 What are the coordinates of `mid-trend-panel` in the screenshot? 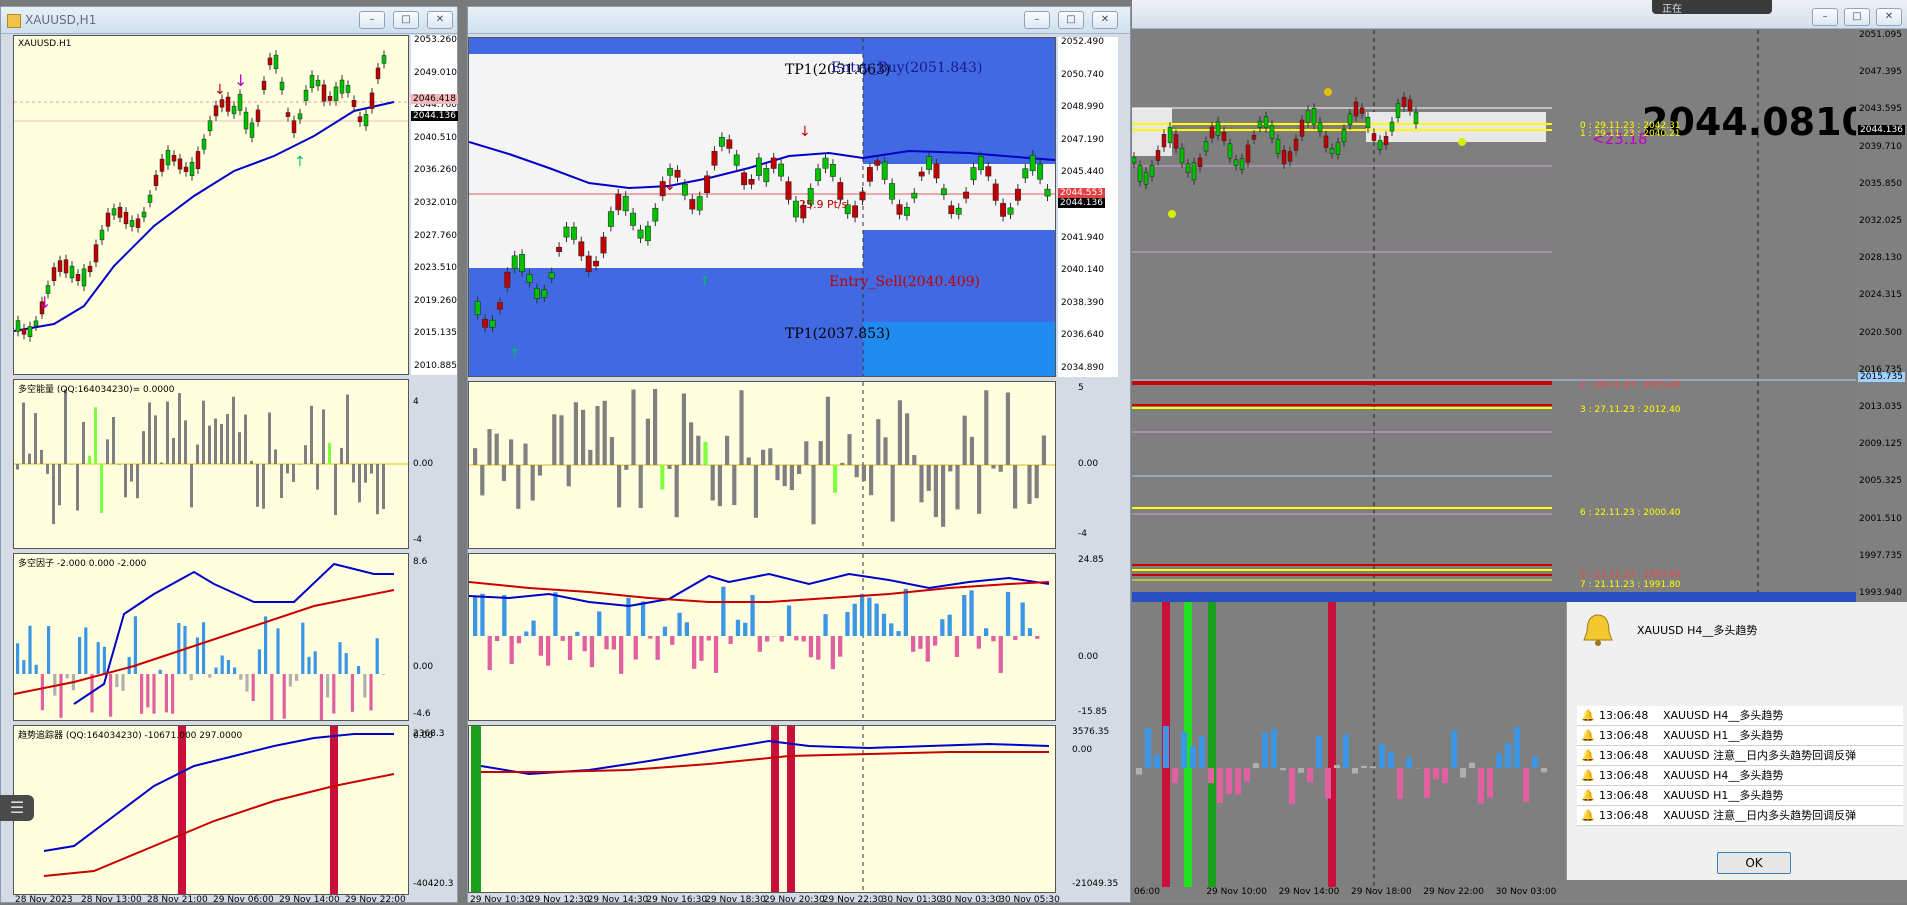 It's located at (762, 809).